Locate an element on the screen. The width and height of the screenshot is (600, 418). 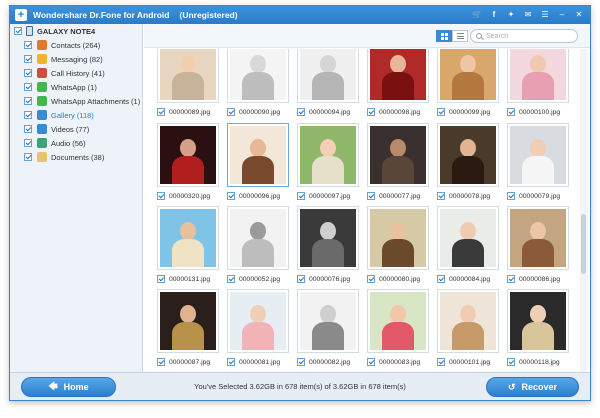
photo-tile: 00000077.jpg is located at coordinates (398, 162).